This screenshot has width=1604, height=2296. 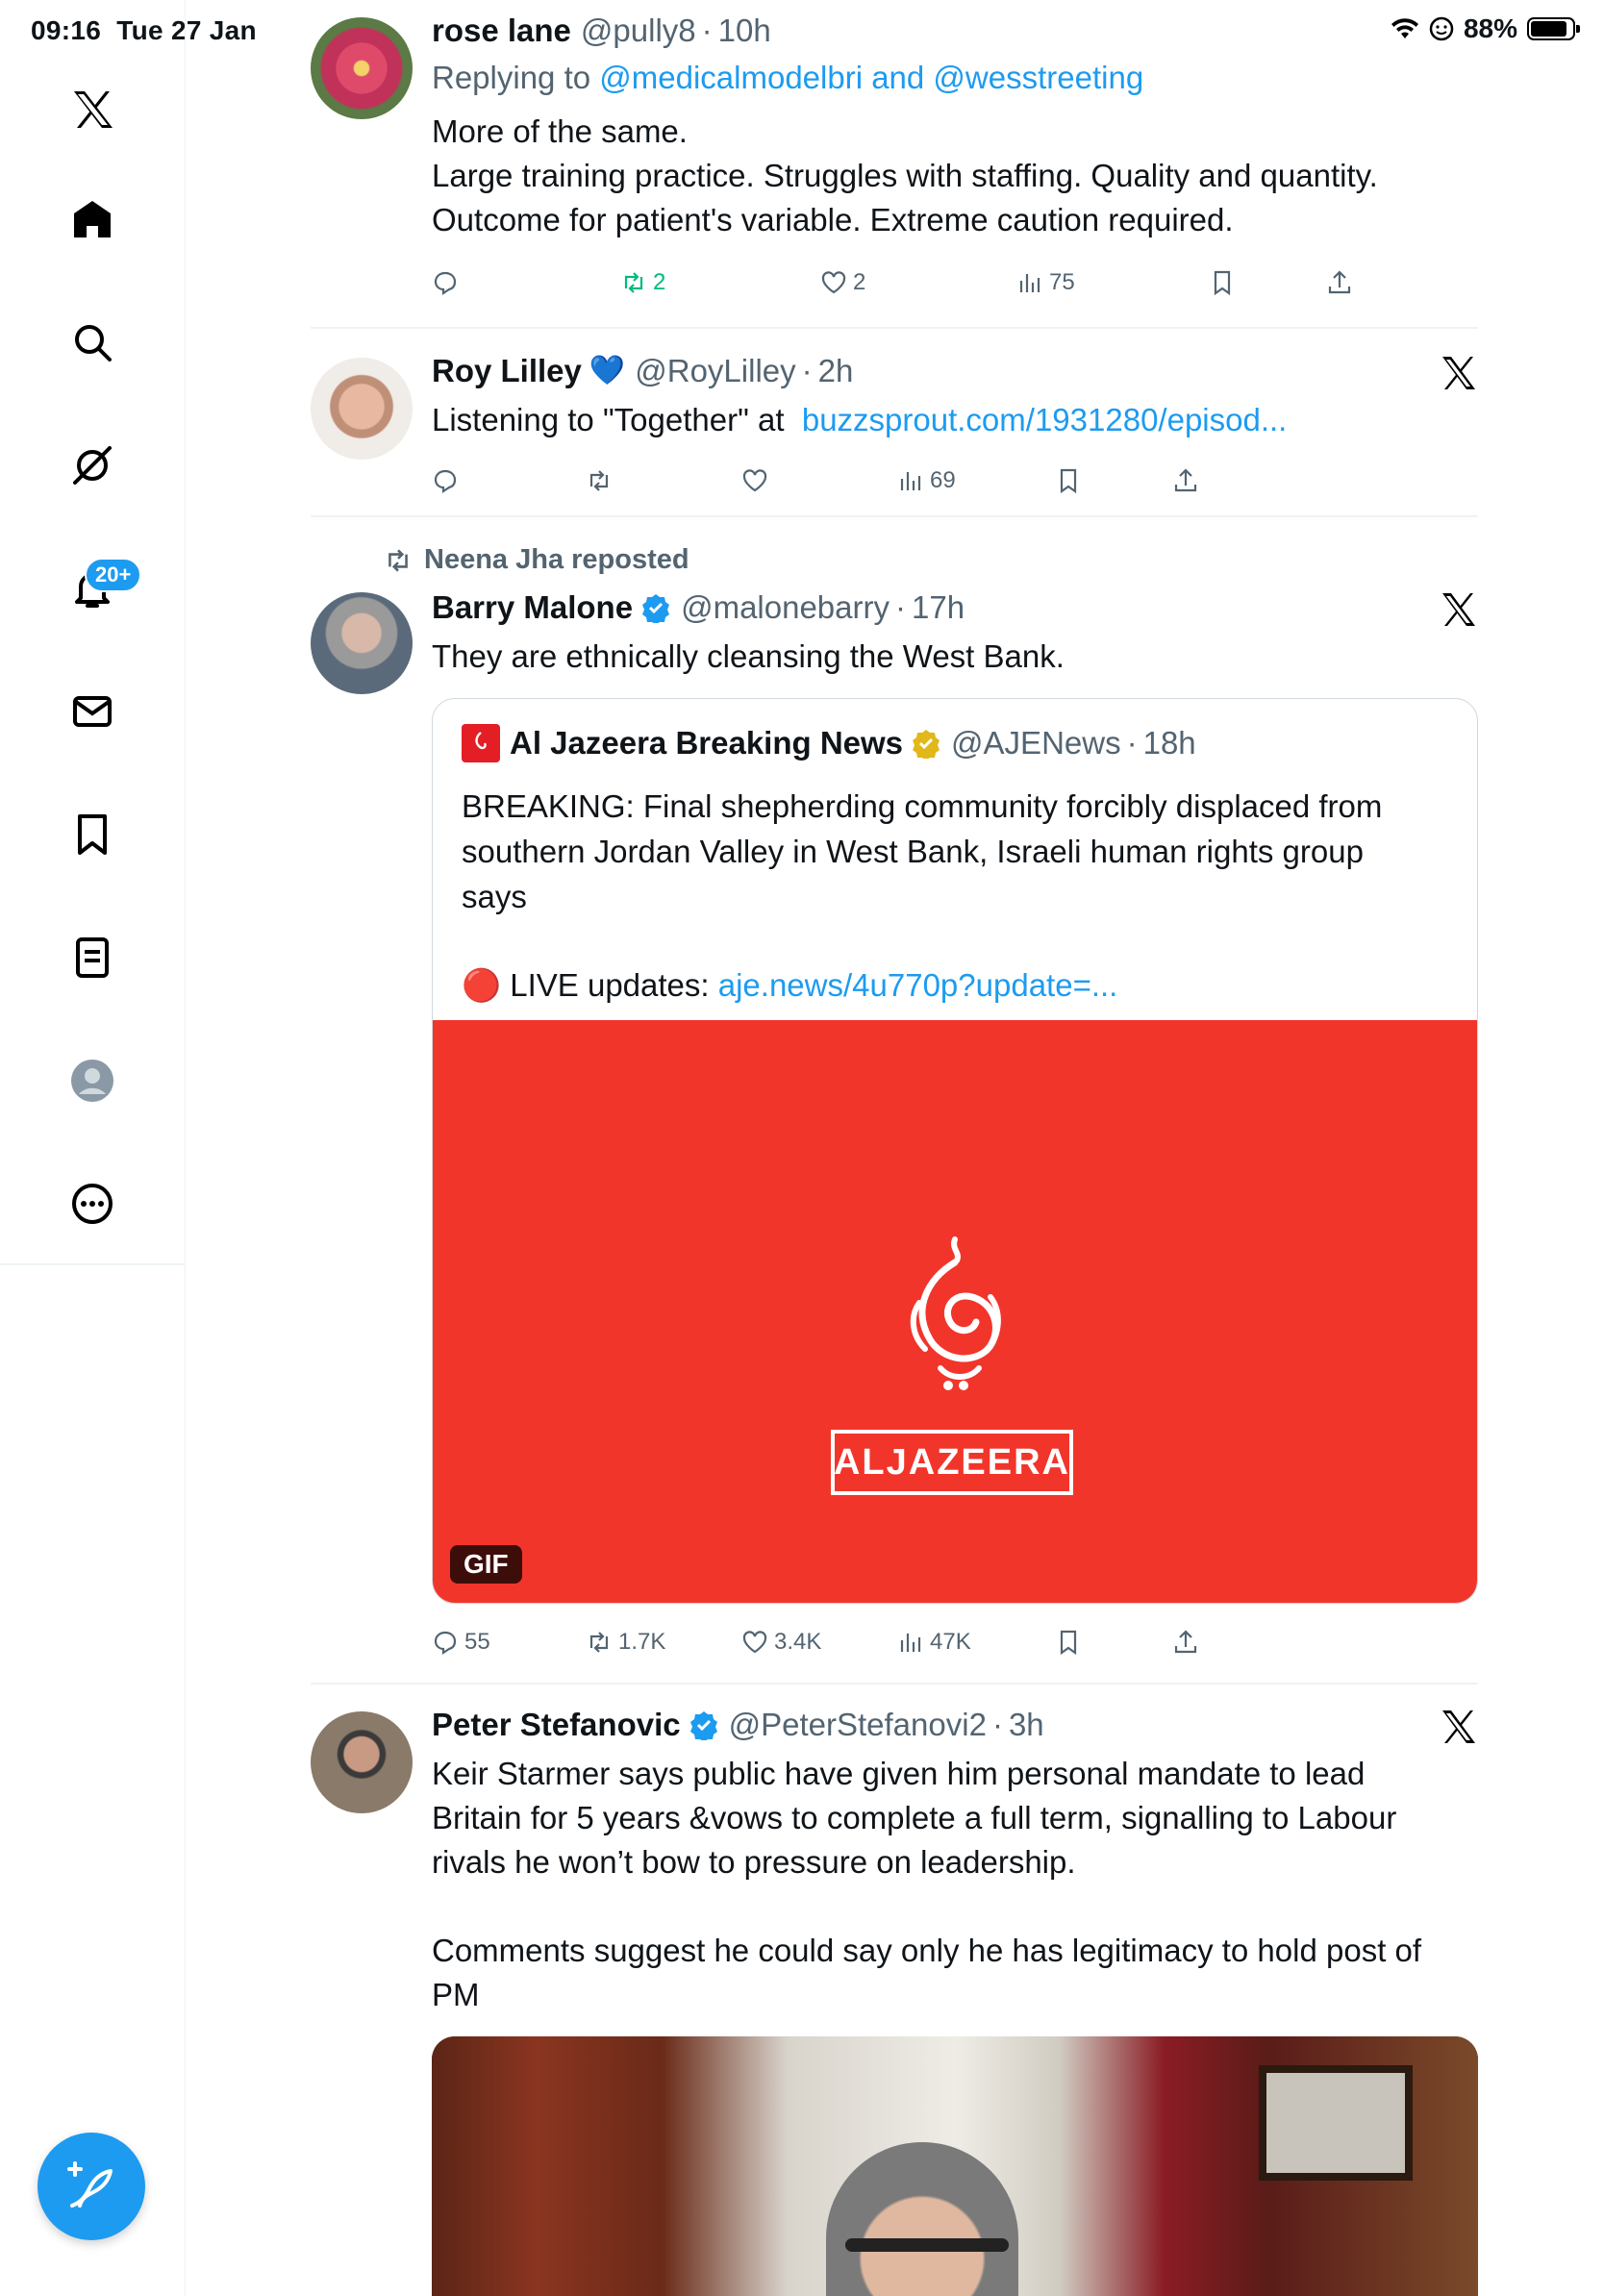 I want to click on like-button, so click(x=754, y=481).